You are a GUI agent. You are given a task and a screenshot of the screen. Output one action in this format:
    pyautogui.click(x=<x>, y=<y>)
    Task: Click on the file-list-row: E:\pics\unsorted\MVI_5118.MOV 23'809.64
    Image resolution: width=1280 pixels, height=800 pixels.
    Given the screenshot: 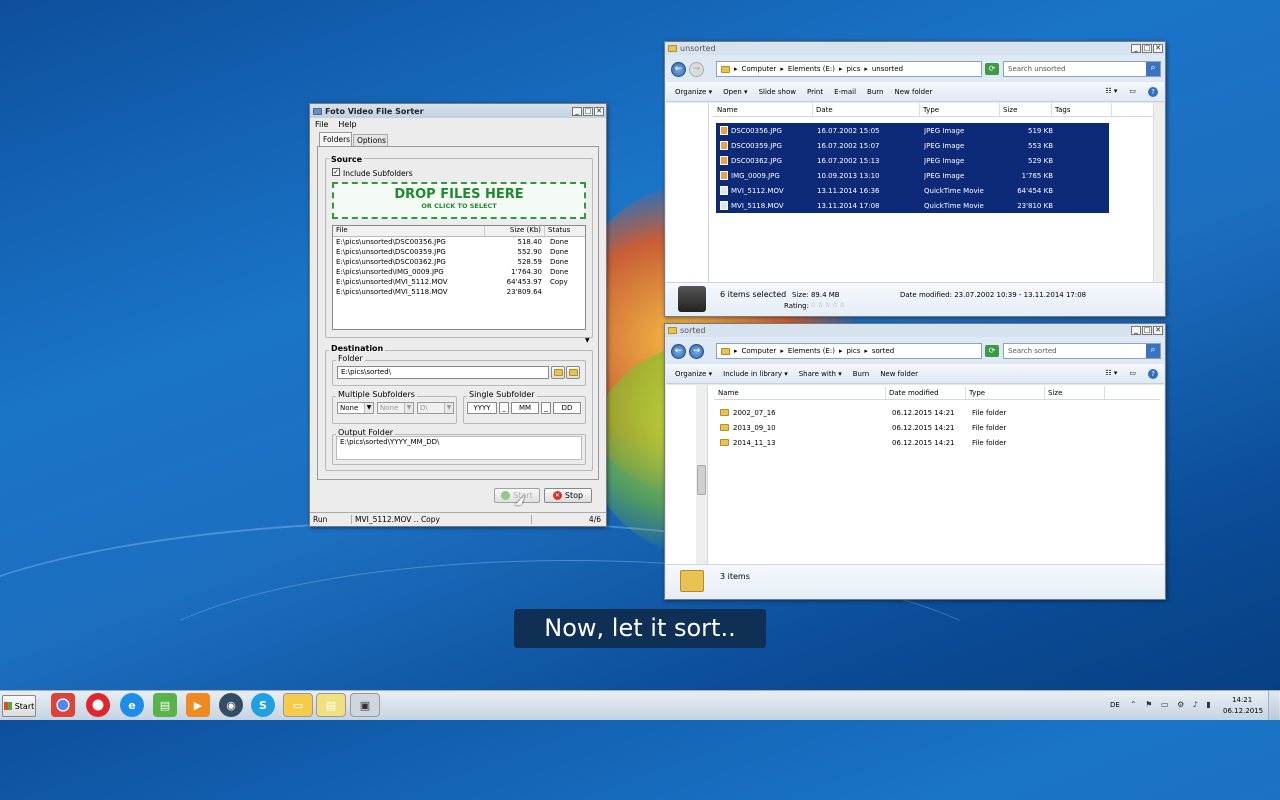 What is the action you would take?
    pyautogui.click(x=459, y=292)
    